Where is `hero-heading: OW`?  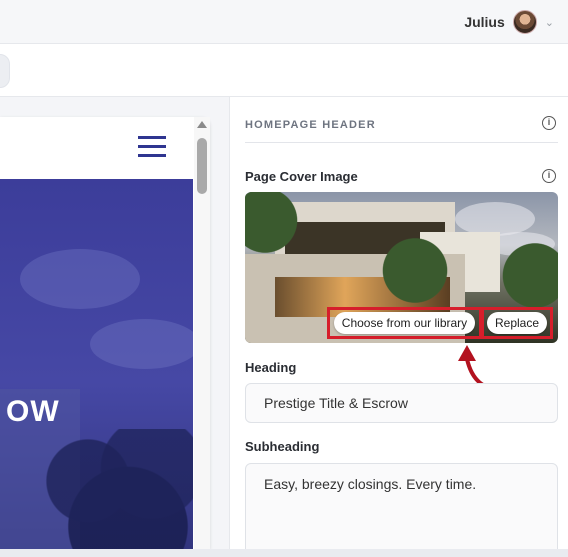
hero-heading: OW is located at coordinates (33, 411).